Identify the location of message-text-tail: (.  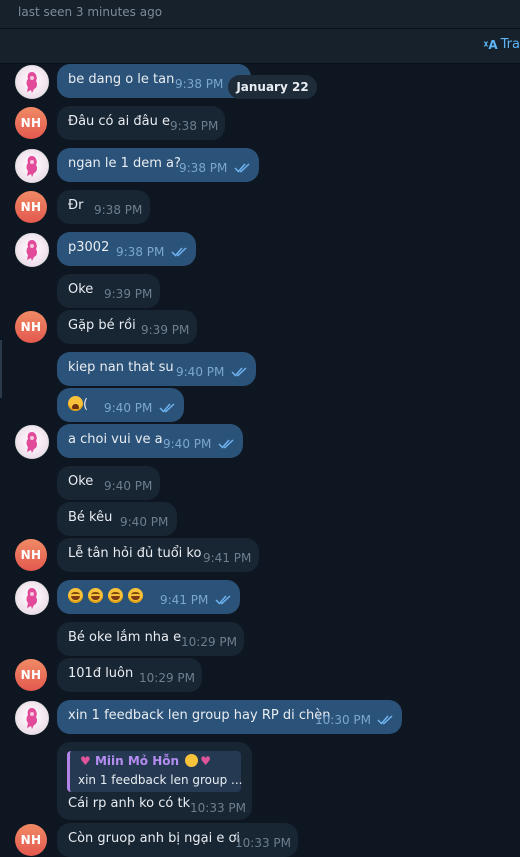
(86, 404).